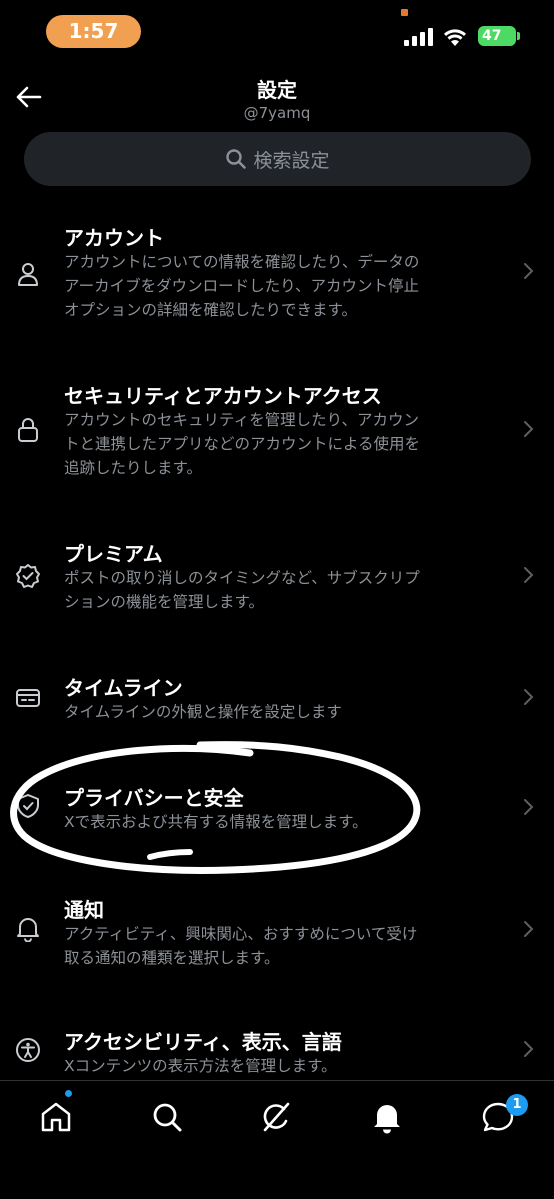 This screenshot has height=1199, width=554. I want to click on home-unread-dot, so click(68, 1093).